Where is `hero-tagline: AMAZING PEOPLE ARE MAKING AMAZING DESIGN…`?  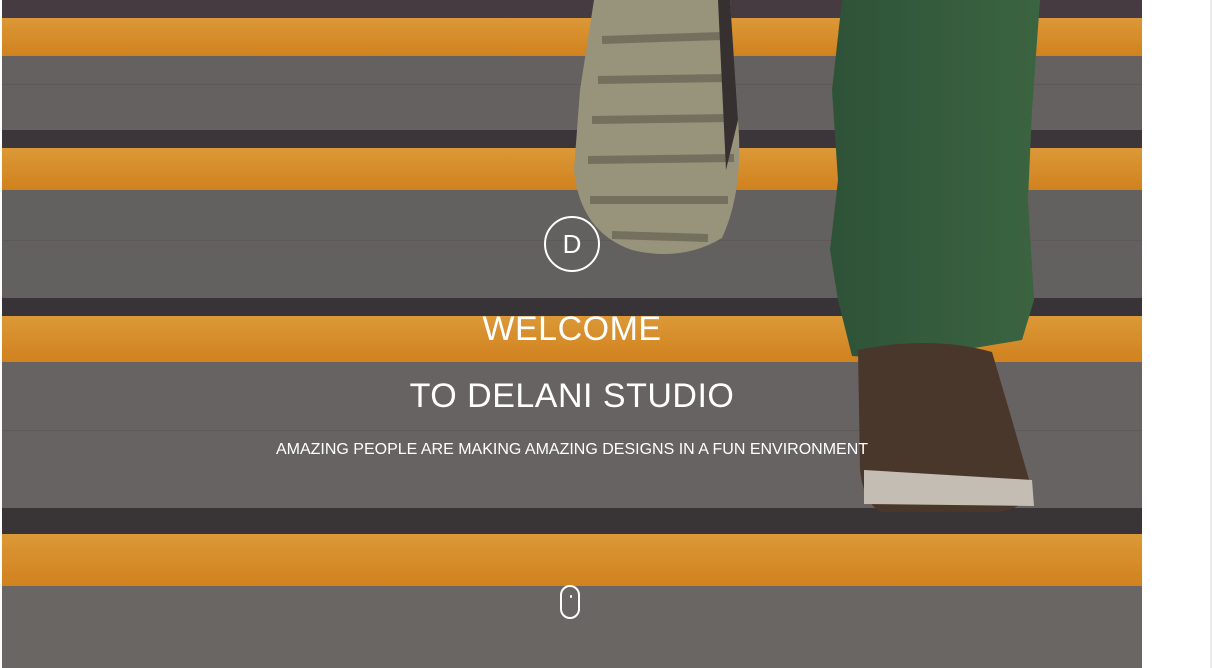 hero-tagline: AMAZING PEOPLE ARE MAKING AMAZING DESIGN… is located at coordinates (572, 449).